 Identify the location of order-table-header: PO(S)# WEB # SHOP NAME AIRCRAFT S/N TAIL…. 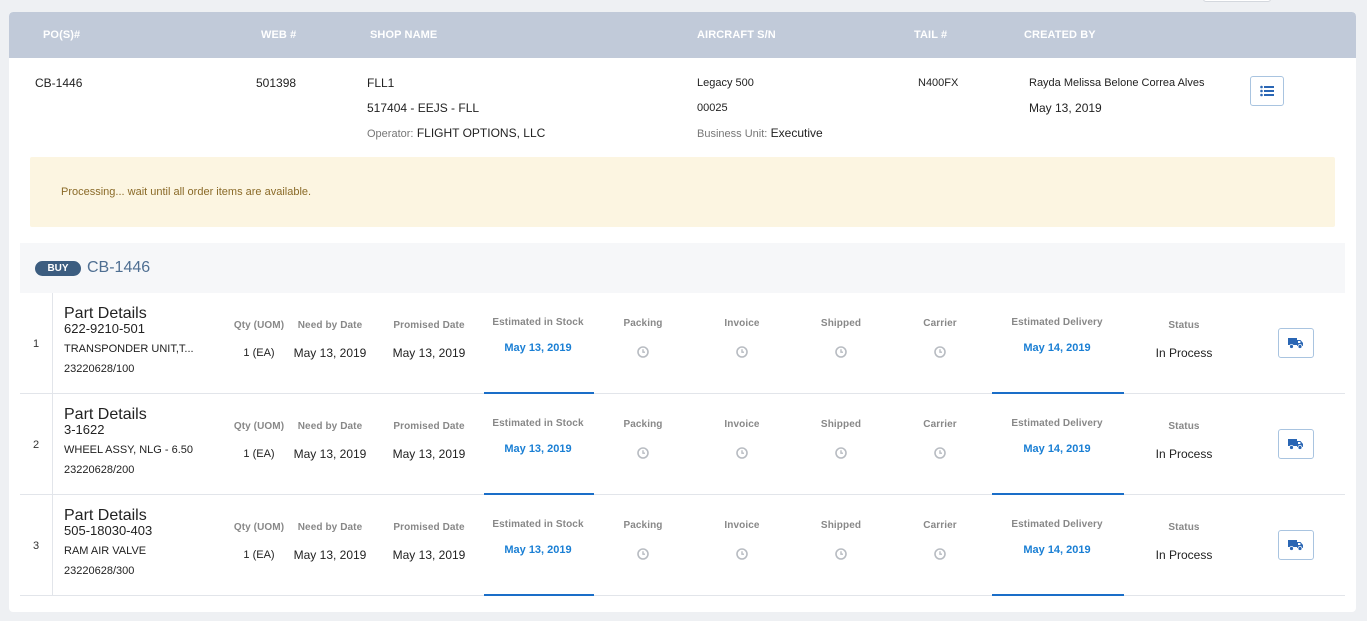
(682, 35).